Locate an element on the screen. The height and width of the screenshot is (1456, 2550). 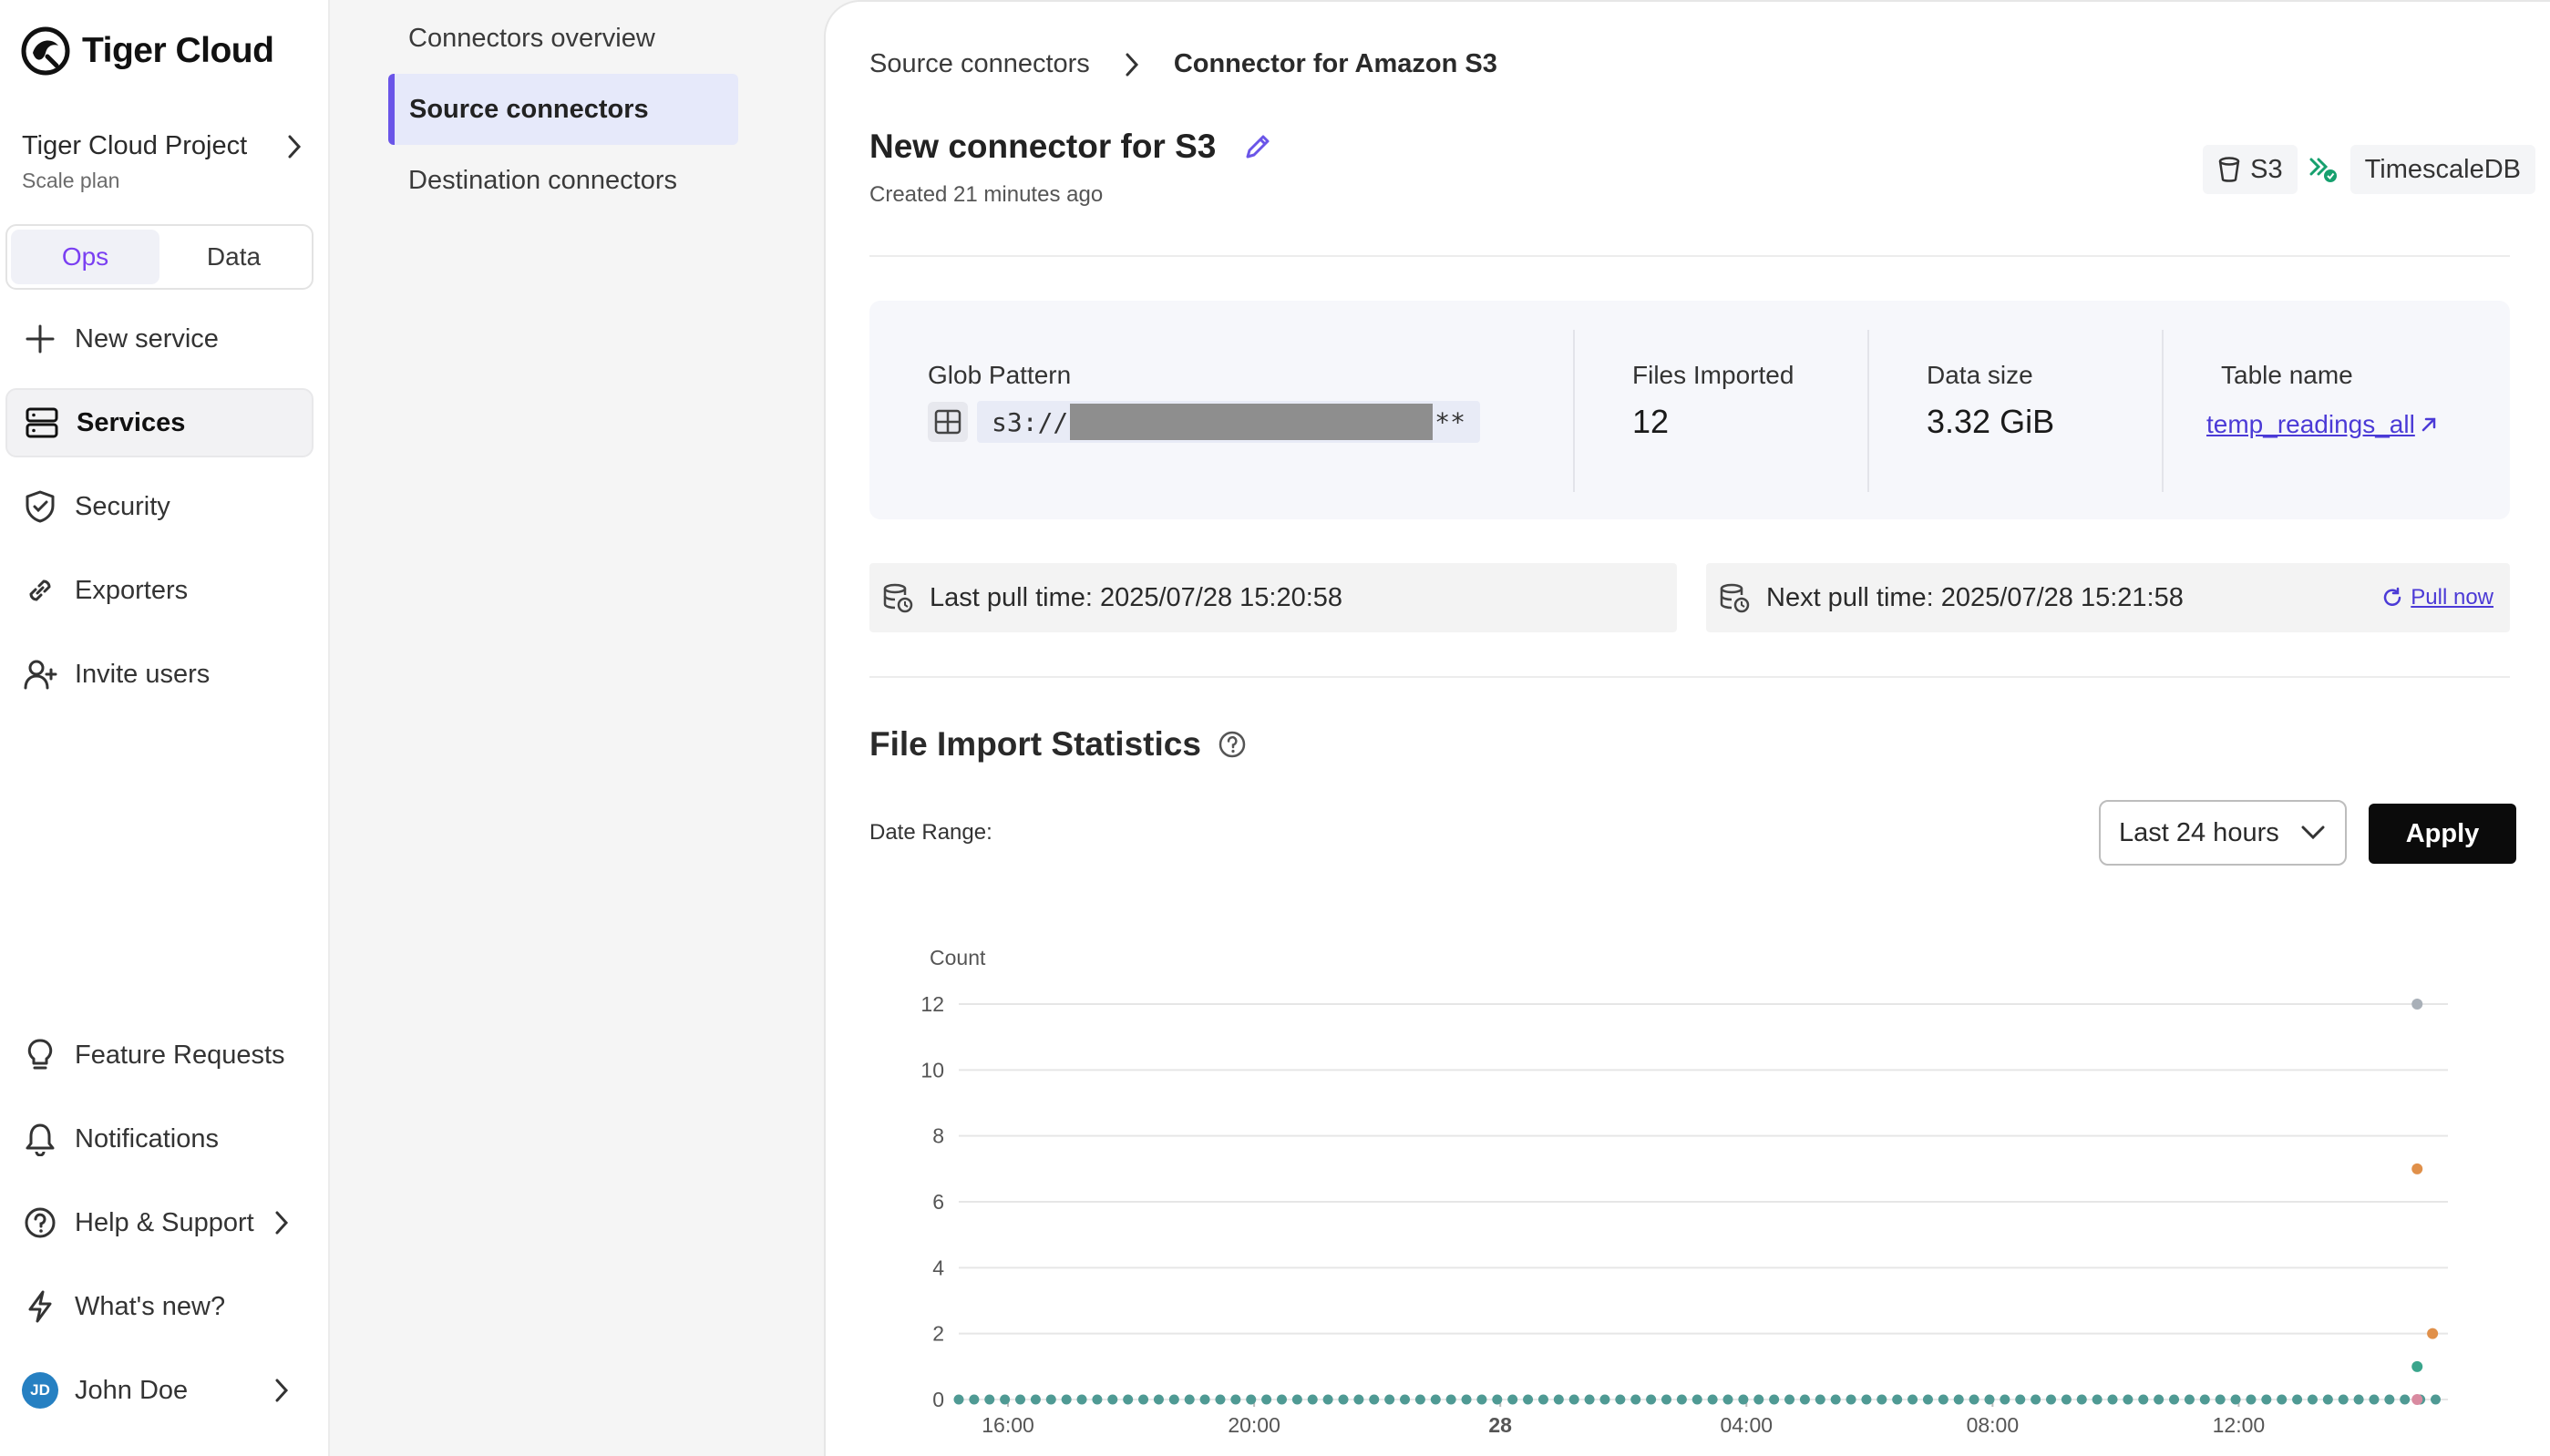
redacted-mask is located at coordinates (1252, 422).